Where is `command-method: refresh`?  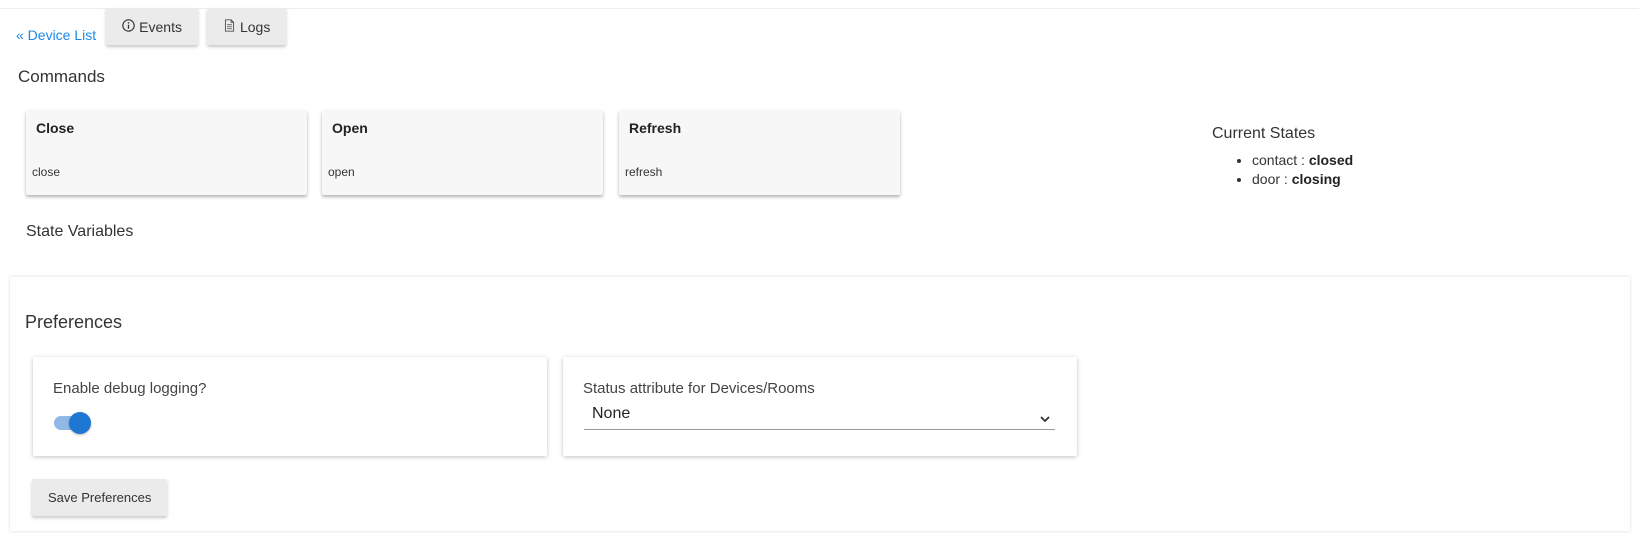
command-method: refresh is located at coordinates (644, 172).